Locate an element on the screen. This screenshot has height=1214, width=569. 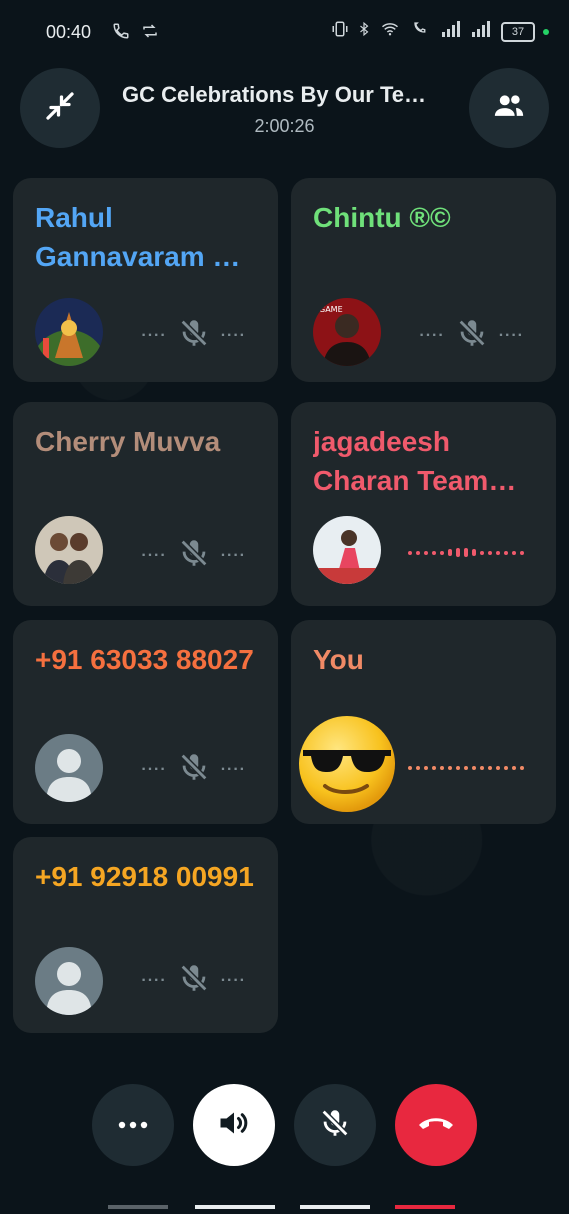
participant-tile: +91 63033 88027 ···· ···· is located at coordinates (145, 722).